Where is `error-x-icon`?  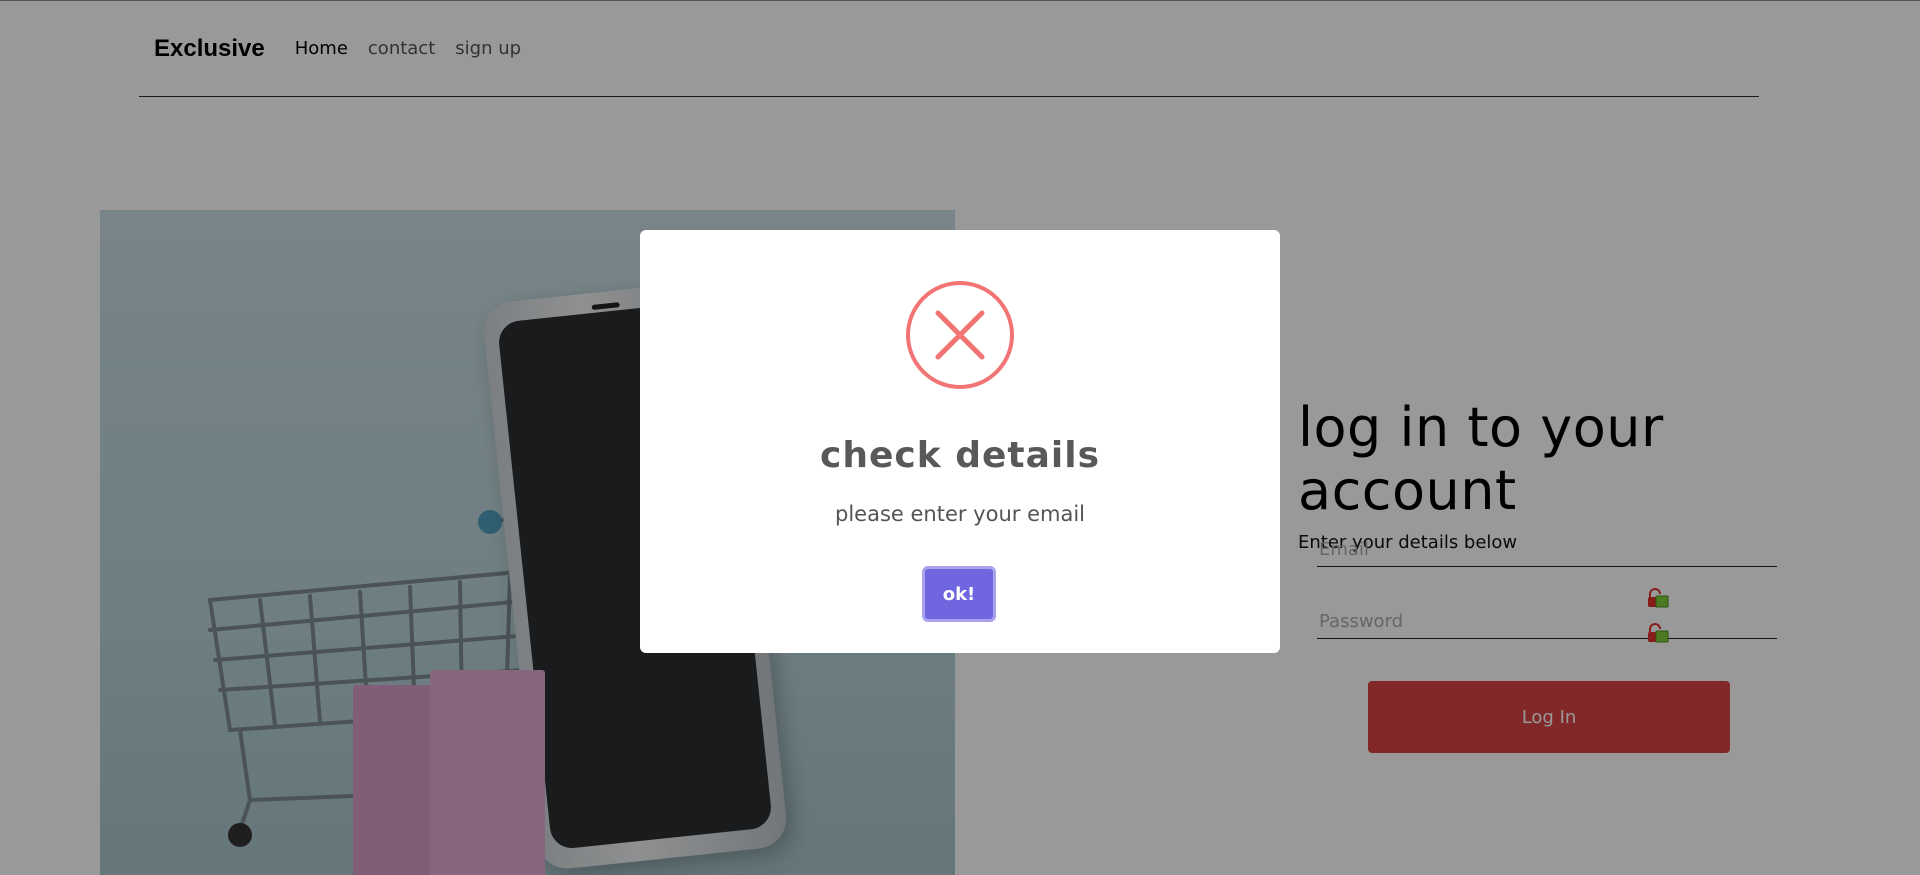 error-x-icon is located at coordinates (960, 335).